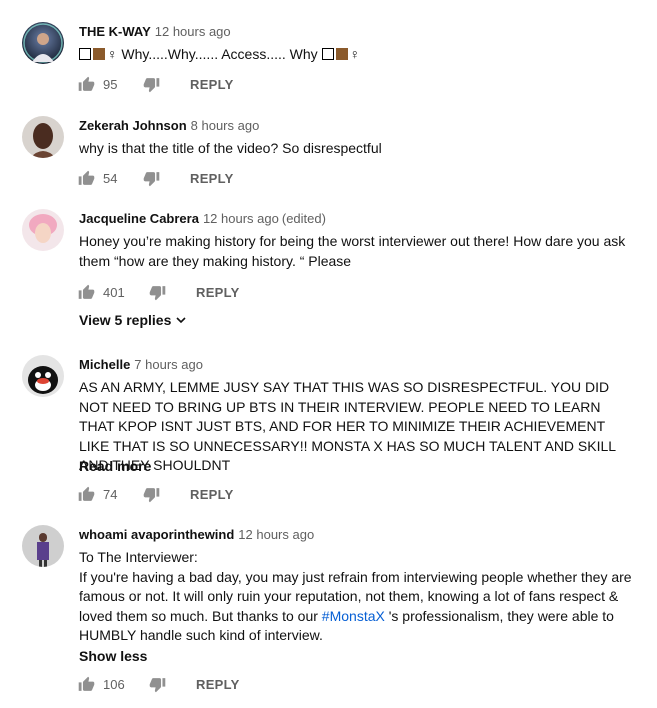 The width and height of the screenshot is (657, 708). I want to click on comment-header: Jacqueline Cabrera 12 hours ago (edited), so click(202, 219).